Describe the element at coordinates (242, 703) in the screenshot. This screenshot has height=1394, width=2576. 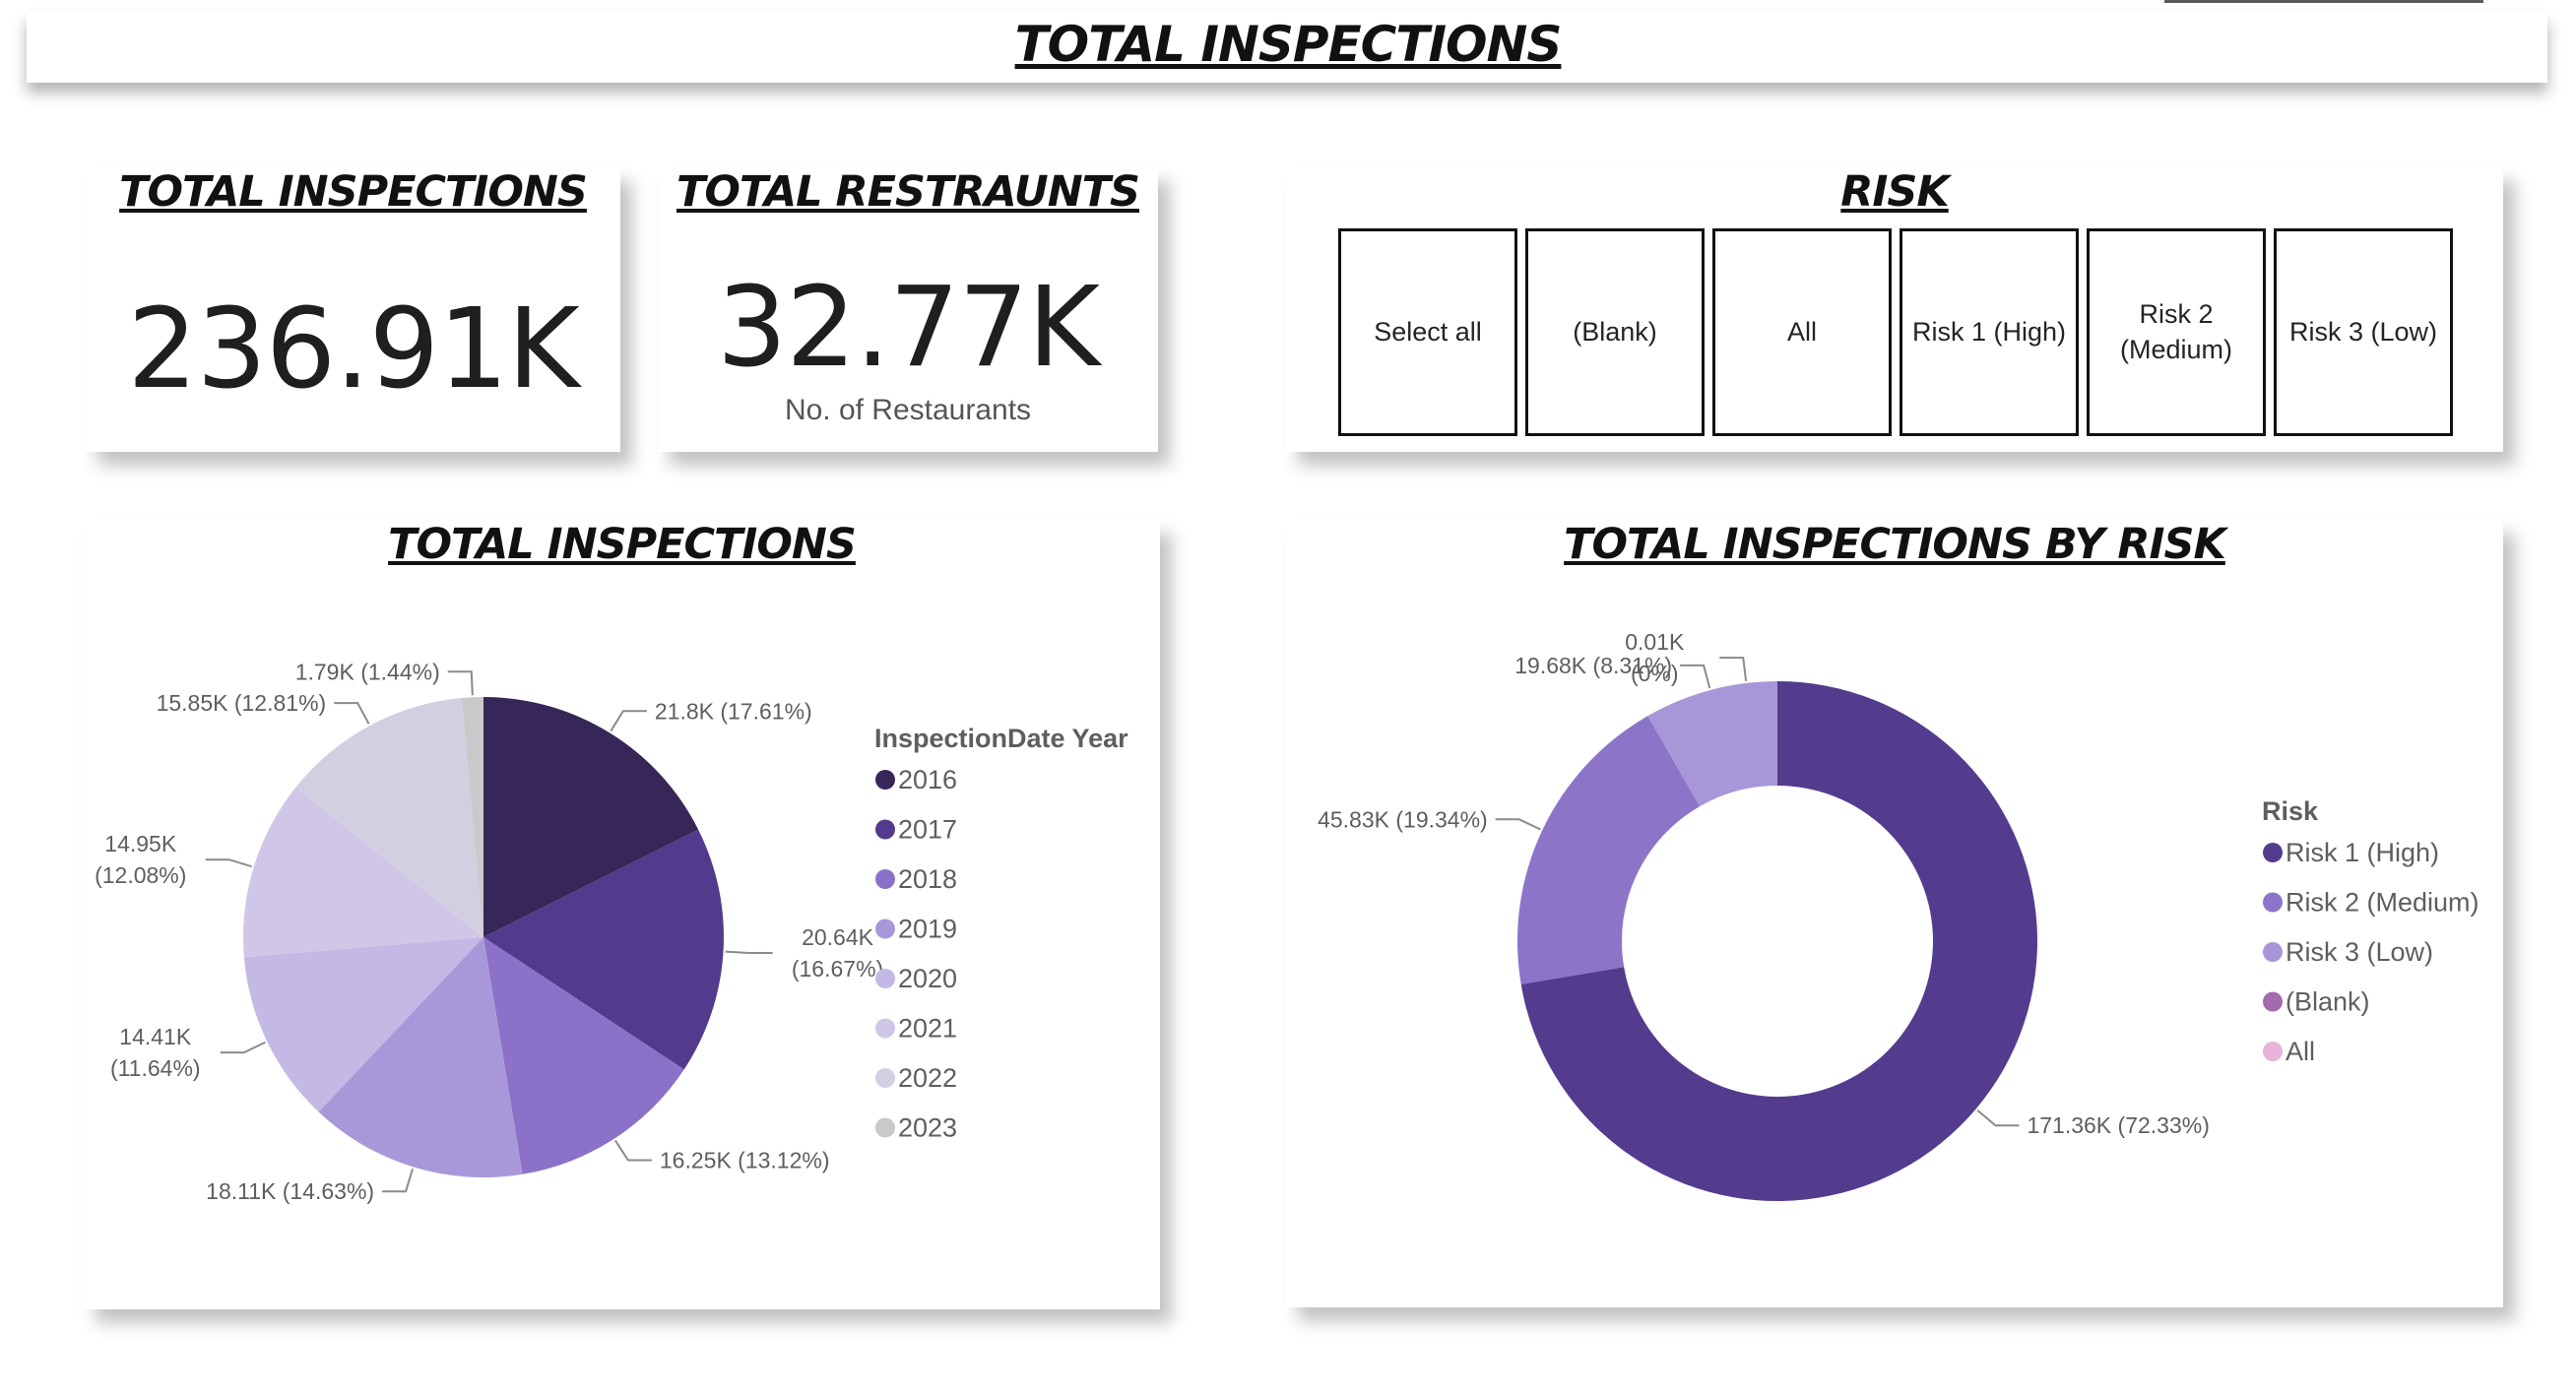
I see `pie-data-label-6: 15.85K (12.81%)` at that location.